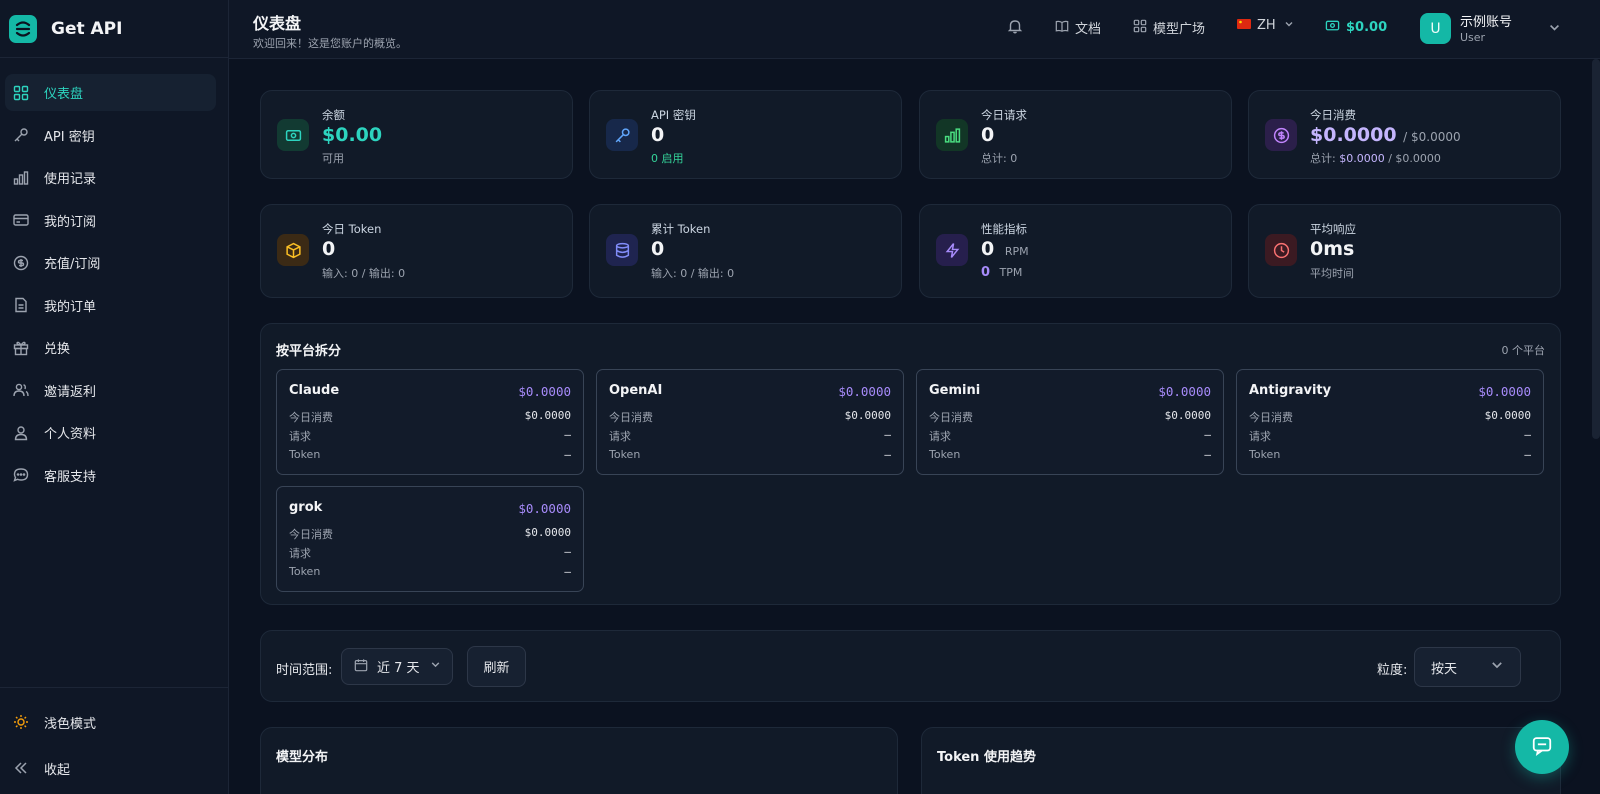 The height and width of the screenshot is (794, 1600). What do you see at coordinates (999, 158) in the screenshot?
I see `stat-sub: 总计: 0` at bounding box center [999, 158].